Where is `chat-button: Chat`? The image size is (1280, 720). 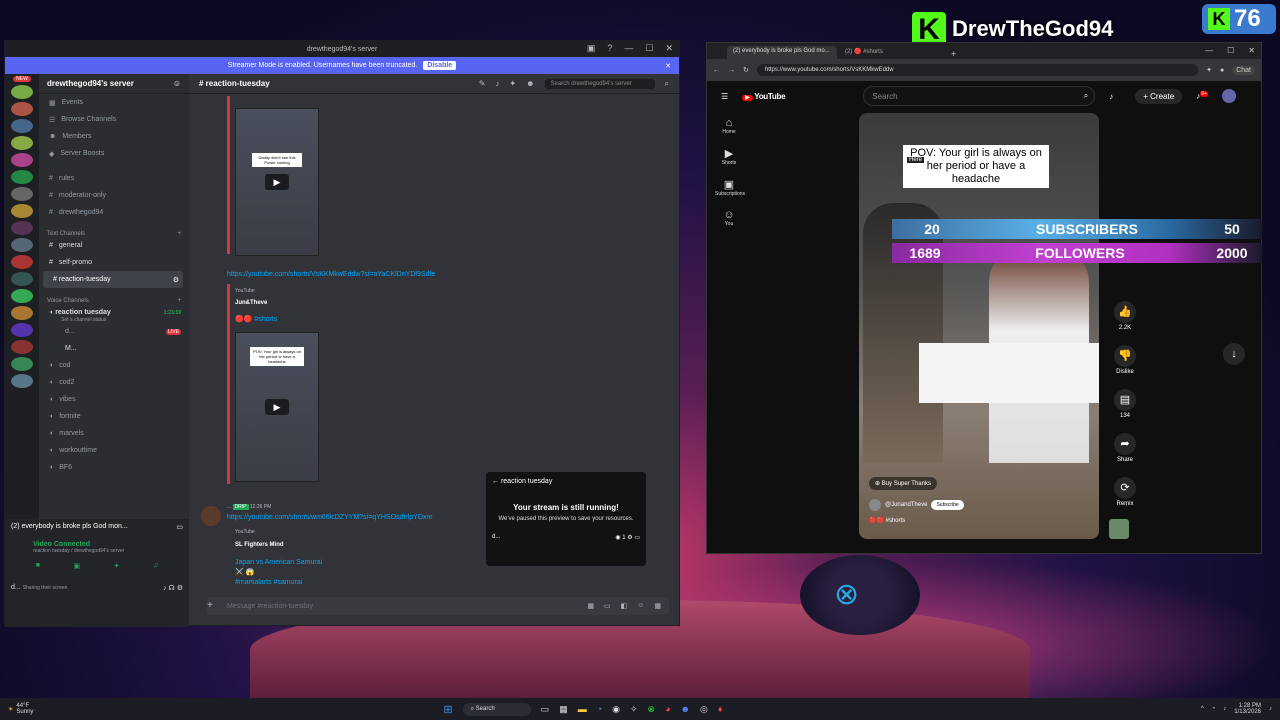
chat-button: Chat is located at coordinates (1243, 70).